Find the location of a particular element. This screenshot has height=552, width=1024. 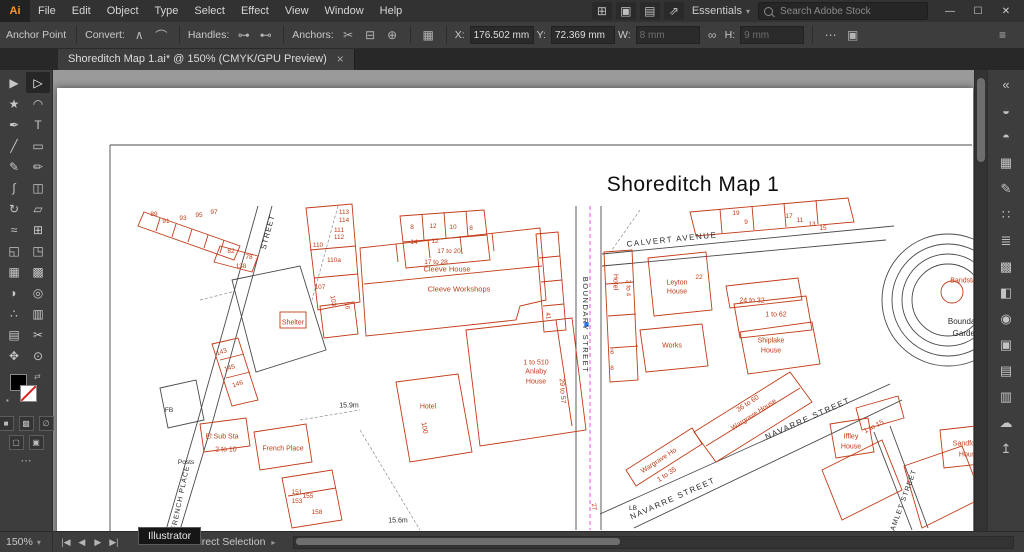

stroke-color-swatch is located at coordinates (28, 393).